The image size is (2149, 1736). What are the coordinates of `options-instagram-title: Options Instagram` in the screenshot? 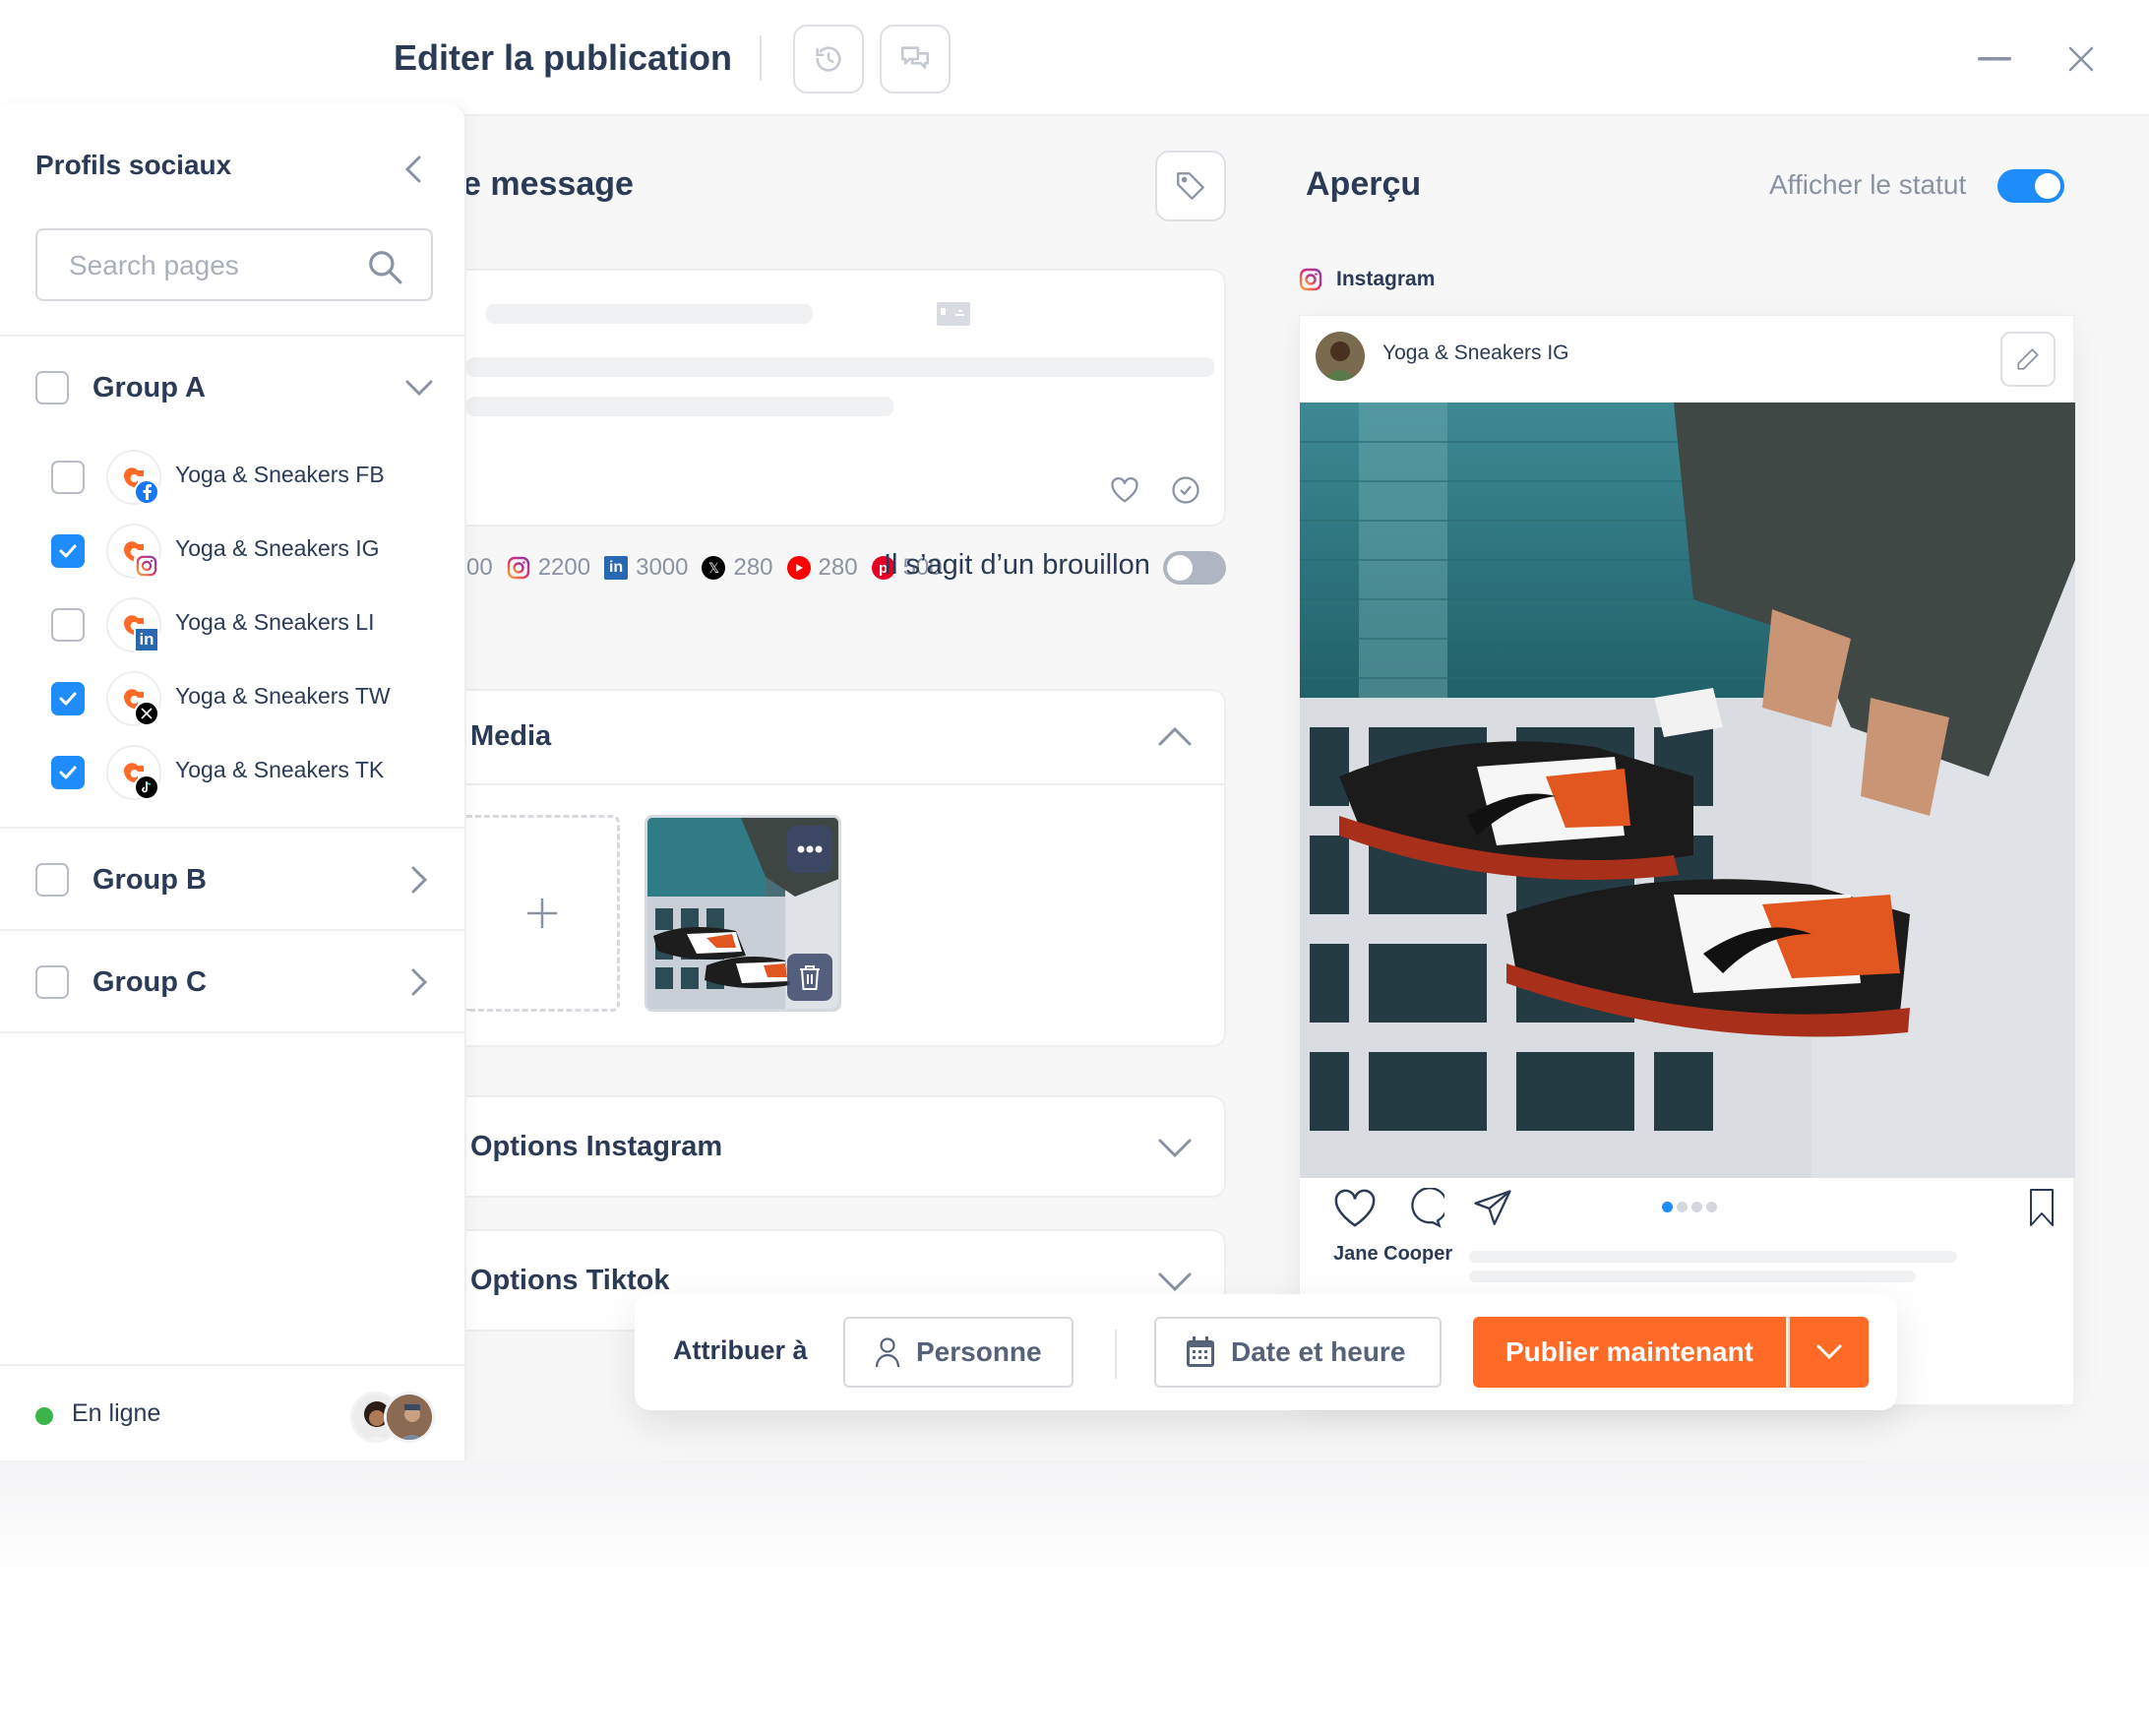 It's located at (596, 1146).